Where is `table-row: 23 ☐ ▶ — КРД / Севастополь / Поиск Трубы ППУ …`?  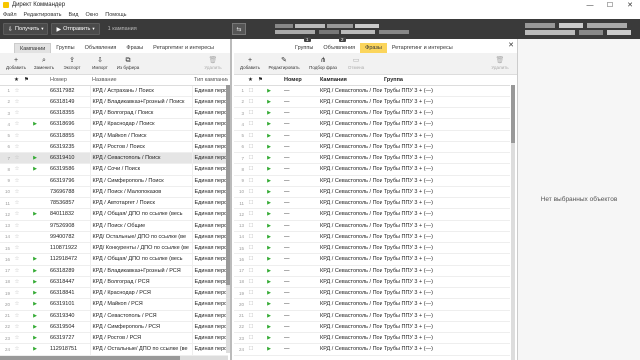 table-row: 23 ☐ ▶ — КРД / Севастополь / Поиск Трубы ППУ … is located at coordinates (372, 338).